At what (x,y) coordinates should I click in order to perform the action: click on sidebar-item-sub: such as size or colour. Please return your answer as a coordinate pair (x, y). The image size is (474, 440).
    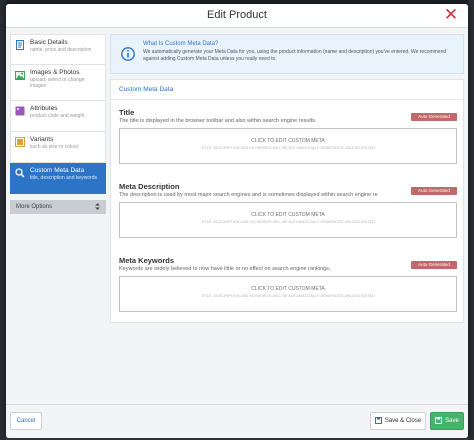
    Looking at the image, I should click on (54, 147).